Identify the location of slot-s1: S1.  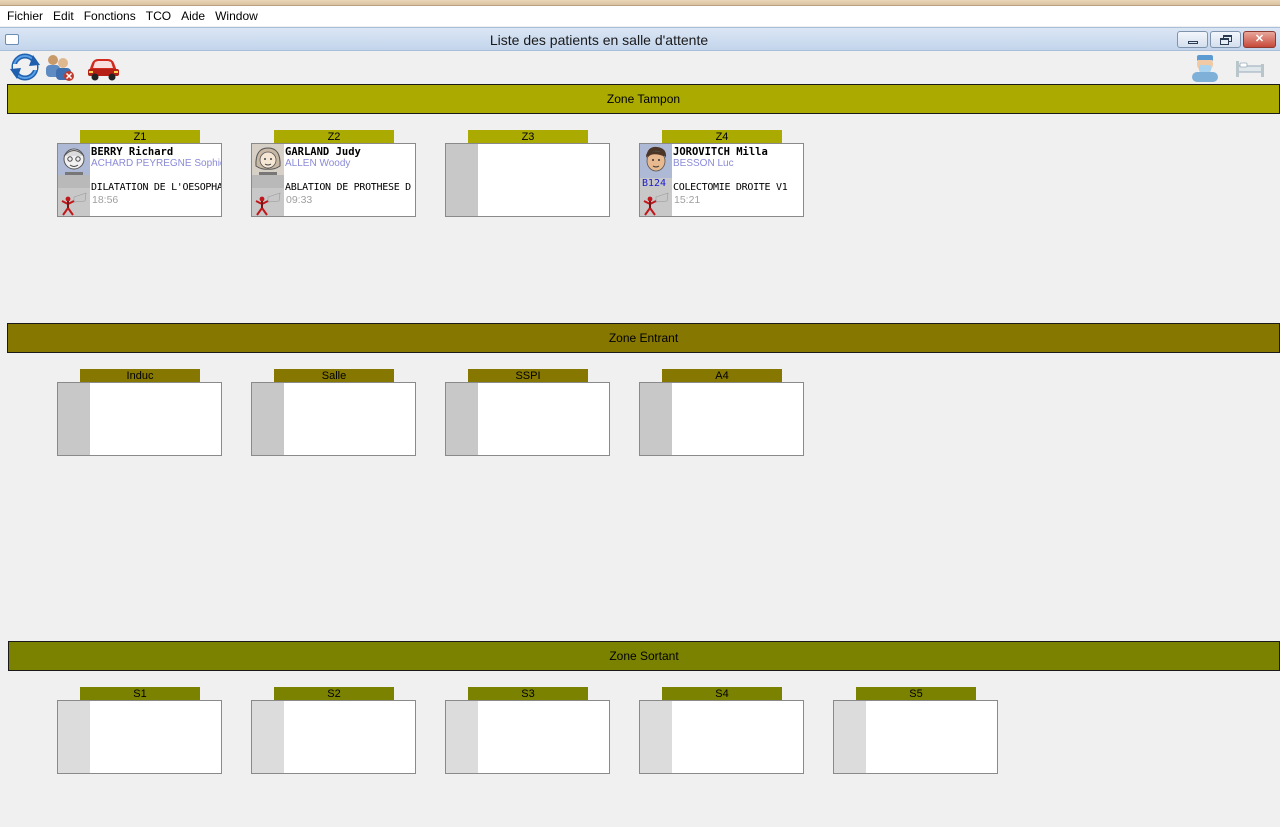
(139, 732).